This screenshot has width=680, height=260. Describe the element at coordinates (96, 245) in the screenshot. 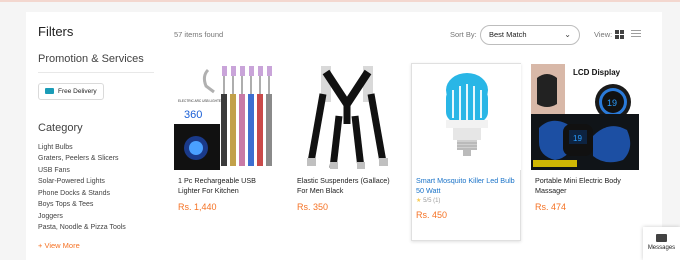

I see `view-more-link: + View More` at that location.